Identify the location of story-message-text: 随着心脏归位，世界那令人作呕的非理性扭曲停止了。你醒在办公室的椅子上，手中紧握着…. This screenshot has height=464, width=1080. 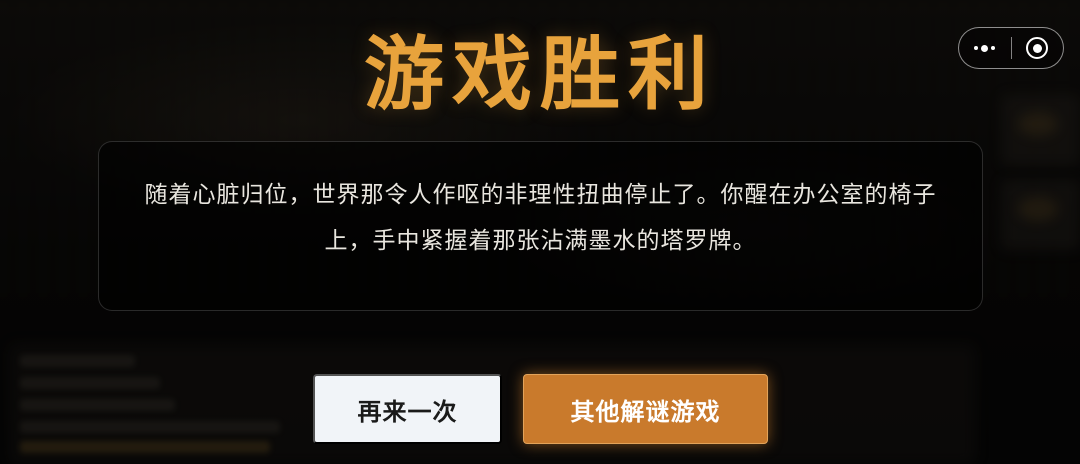
(540, 218).